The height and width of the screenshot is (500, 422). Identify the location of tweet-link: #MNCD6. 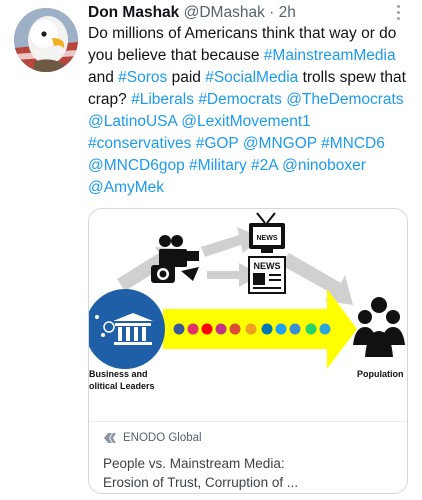
(353, 143).